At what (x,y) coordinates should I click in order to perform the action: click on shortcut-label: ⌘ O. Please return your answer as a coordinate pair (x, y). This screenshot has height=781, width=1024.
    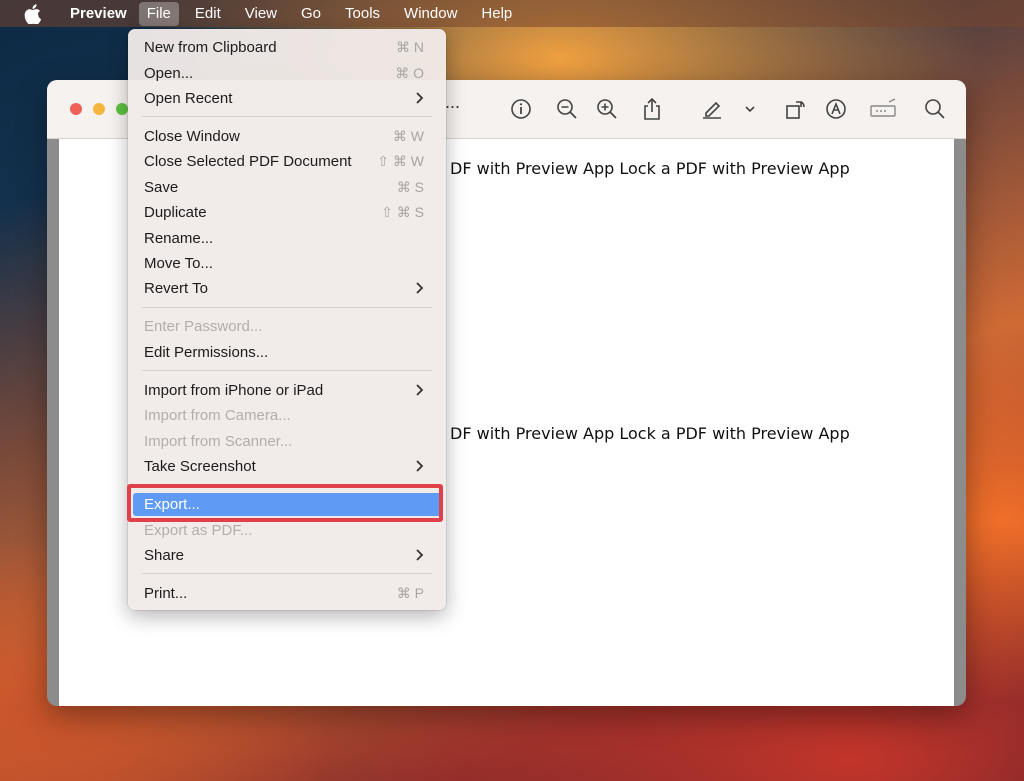
    Looking at the image, I should click on (409, 73).